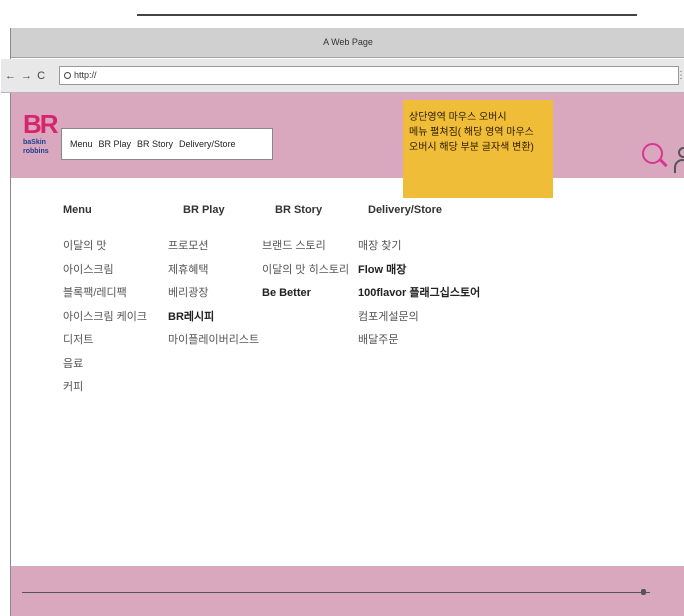  I want to click on menu-item: 매장 찾기, so click(419, 247).